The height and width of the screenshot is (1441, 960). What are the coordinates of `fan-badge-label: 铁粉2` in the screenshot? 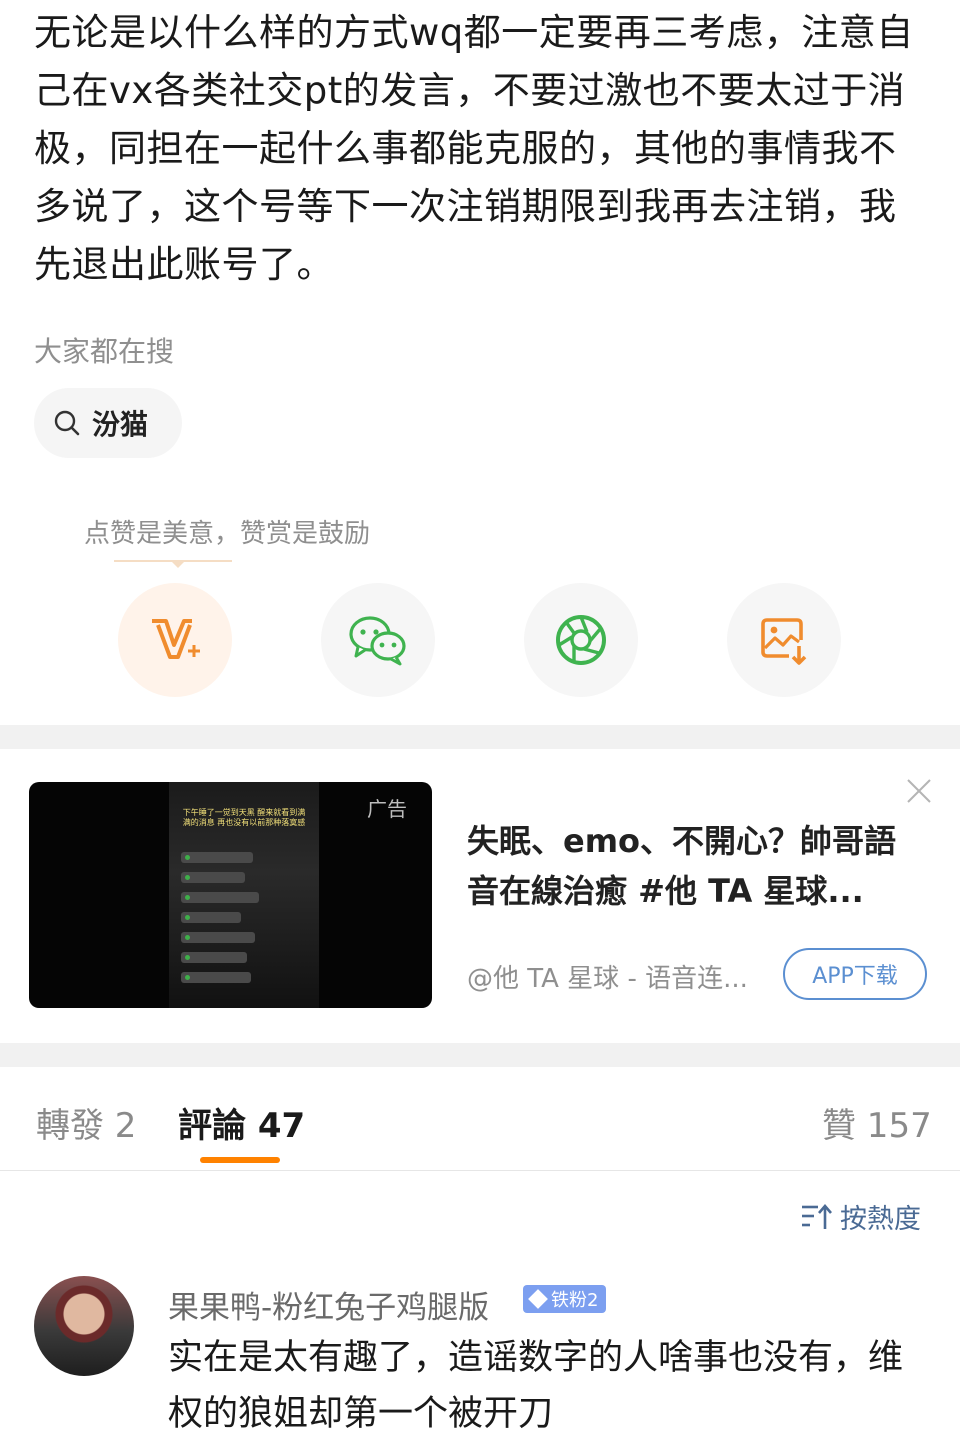 It's located at (575, 1300).